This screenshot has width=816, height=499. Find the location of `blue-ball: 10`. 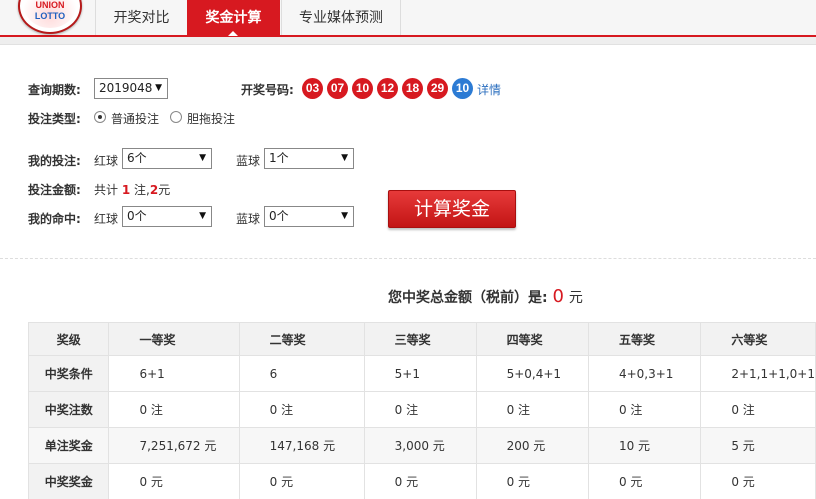

blue-ball: 10 is located at coordinates (462, 88).